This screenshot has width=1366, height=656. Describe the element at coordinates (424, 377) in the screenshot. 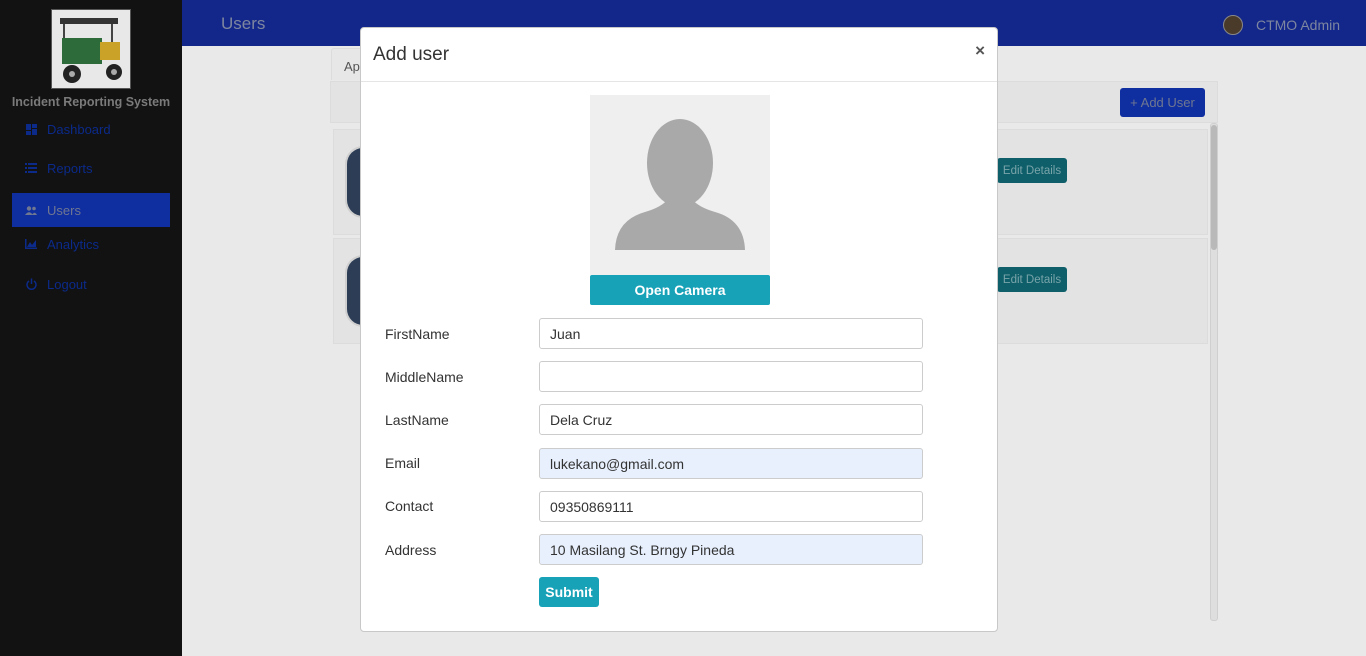

I see `middle-name-label: MiddleName` at that location.